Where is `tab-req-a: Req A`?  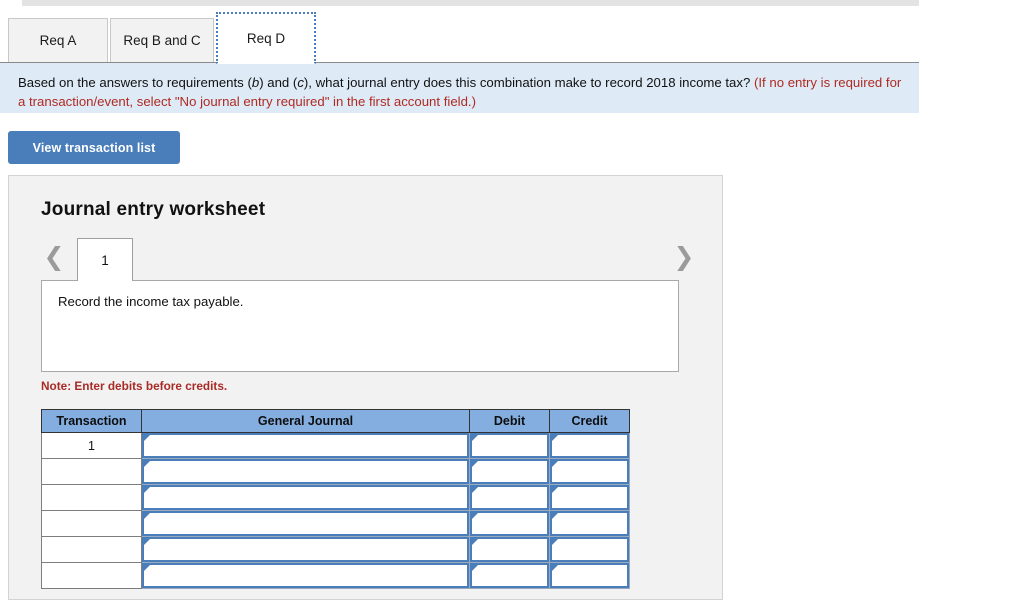
tab-req-a: Req A is located at coordinates (58, 40).